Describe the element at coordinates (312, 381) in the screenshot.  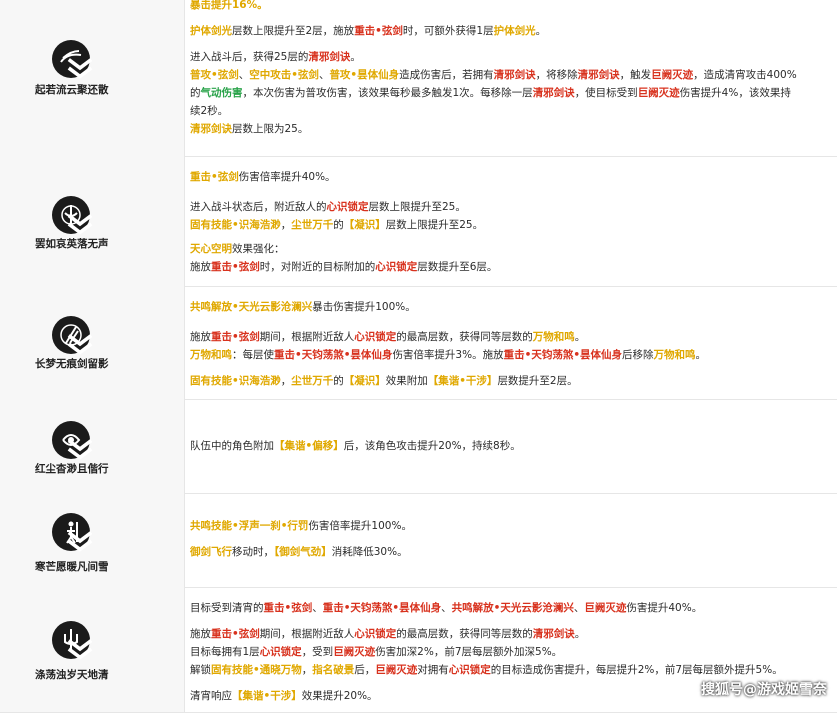
I see `keyword-text: 尘世万千` at that location.